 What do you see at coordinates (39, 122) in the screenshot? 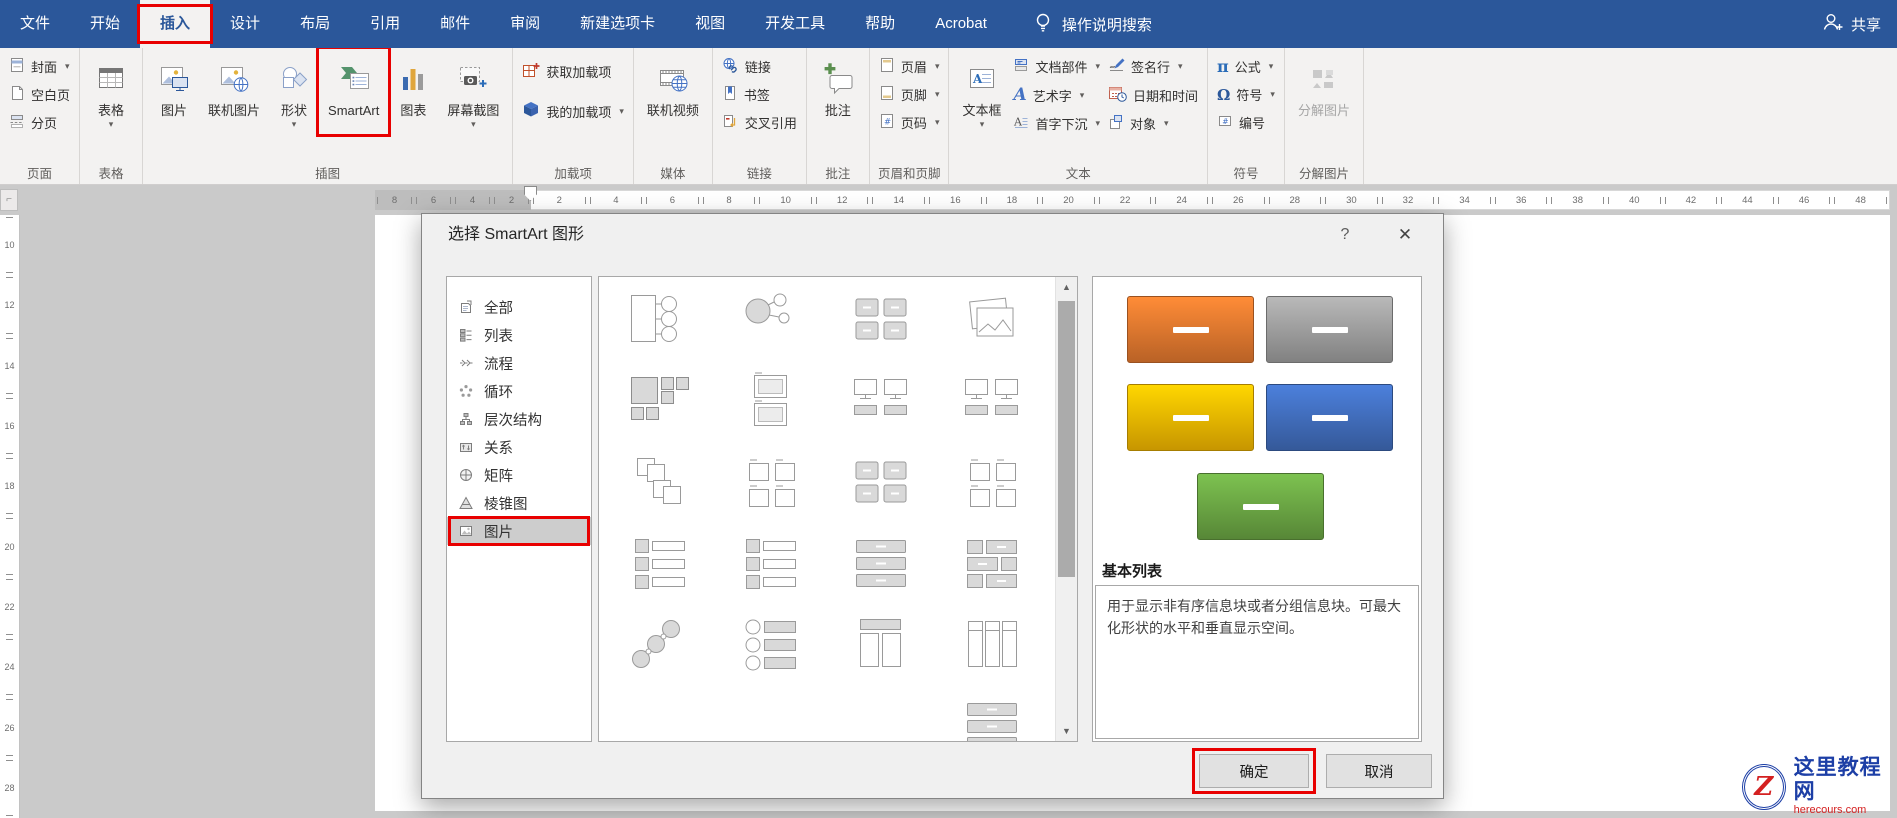
I see `分页-button: 分页` at bounding box center [39, 122].